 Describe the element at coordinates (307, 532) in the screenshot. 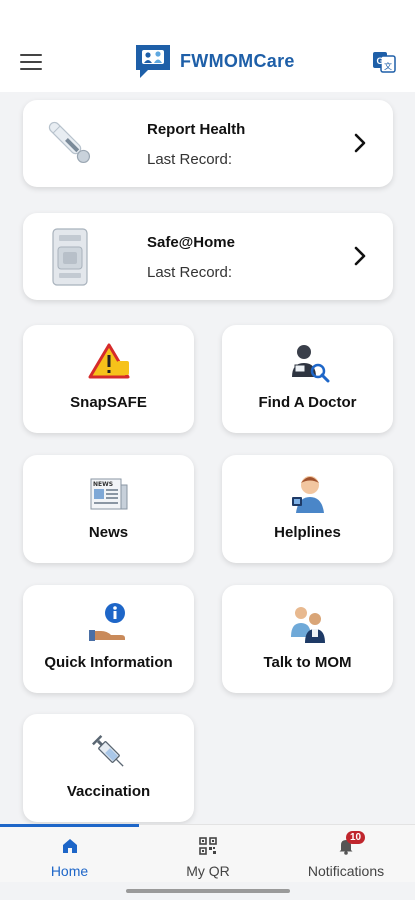

I see `tile-label: Helplines` at that location.